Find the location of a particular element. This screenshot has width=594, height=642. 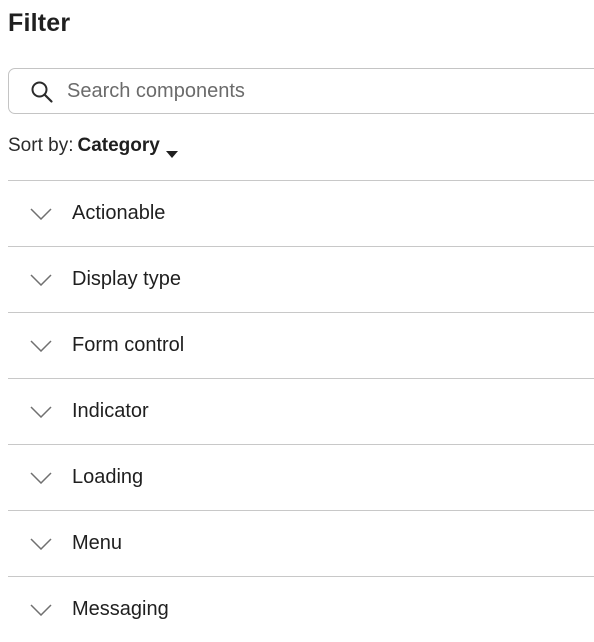

category-item-loading: Loading is located at coordinates (301, 477).